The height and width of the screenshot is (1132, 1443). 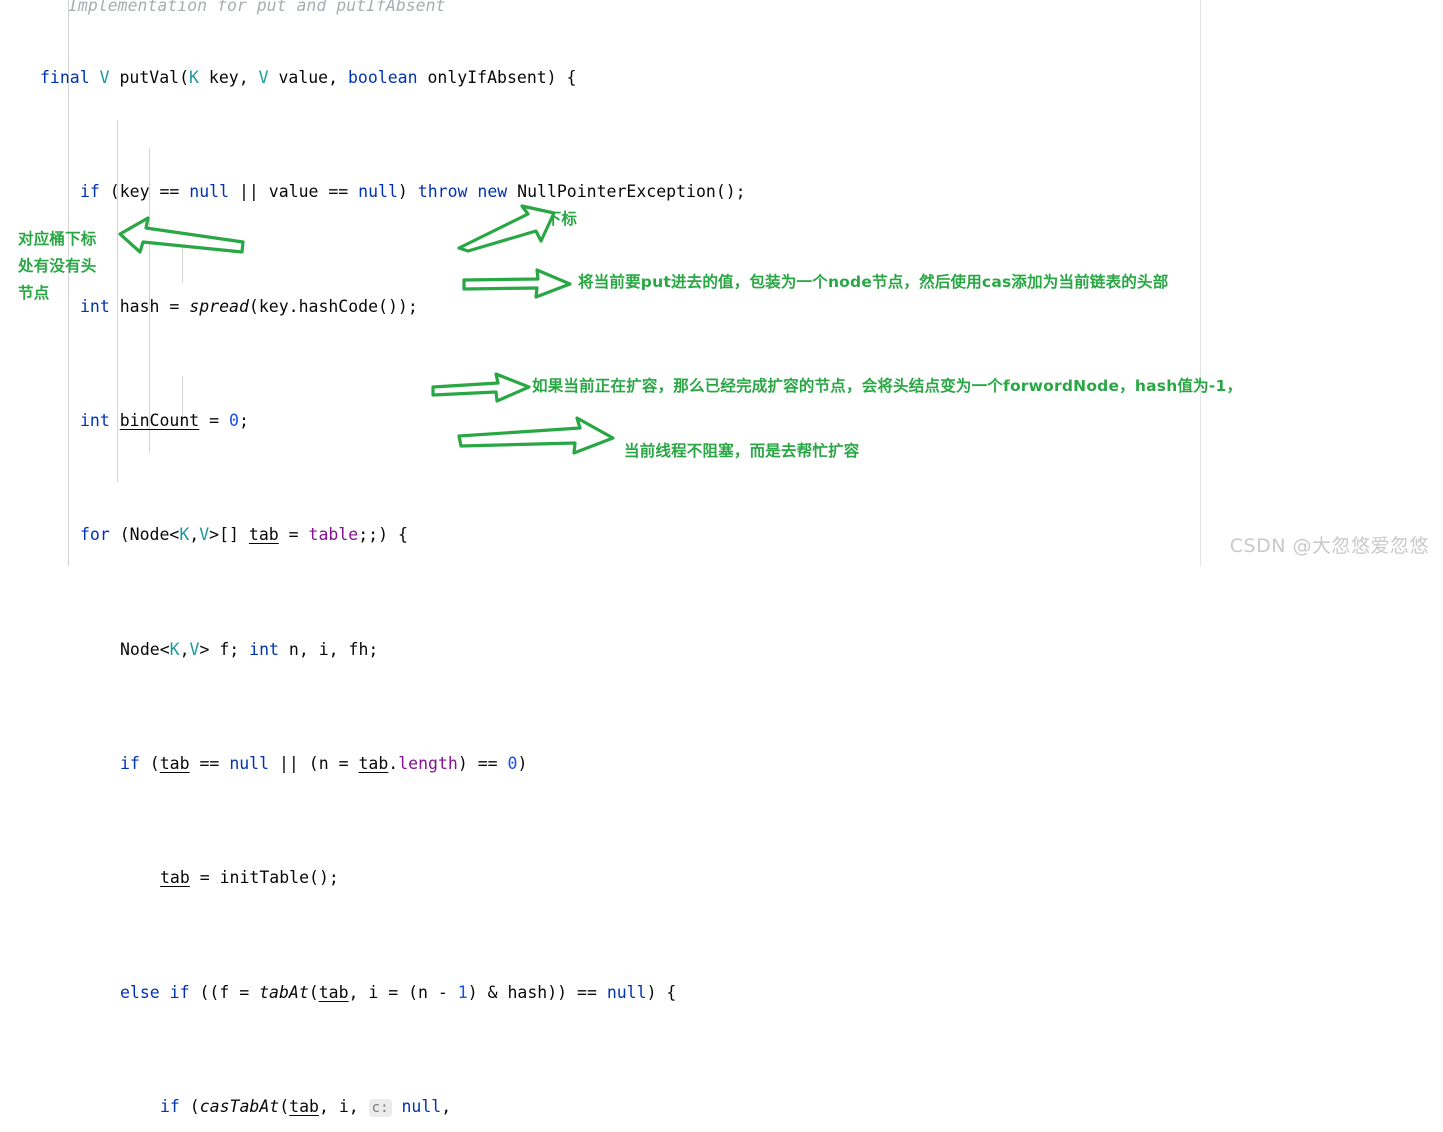 I want to click on code-line-6: Node<K,V> f; int n, i, fh;, so click(x=721, y=650).